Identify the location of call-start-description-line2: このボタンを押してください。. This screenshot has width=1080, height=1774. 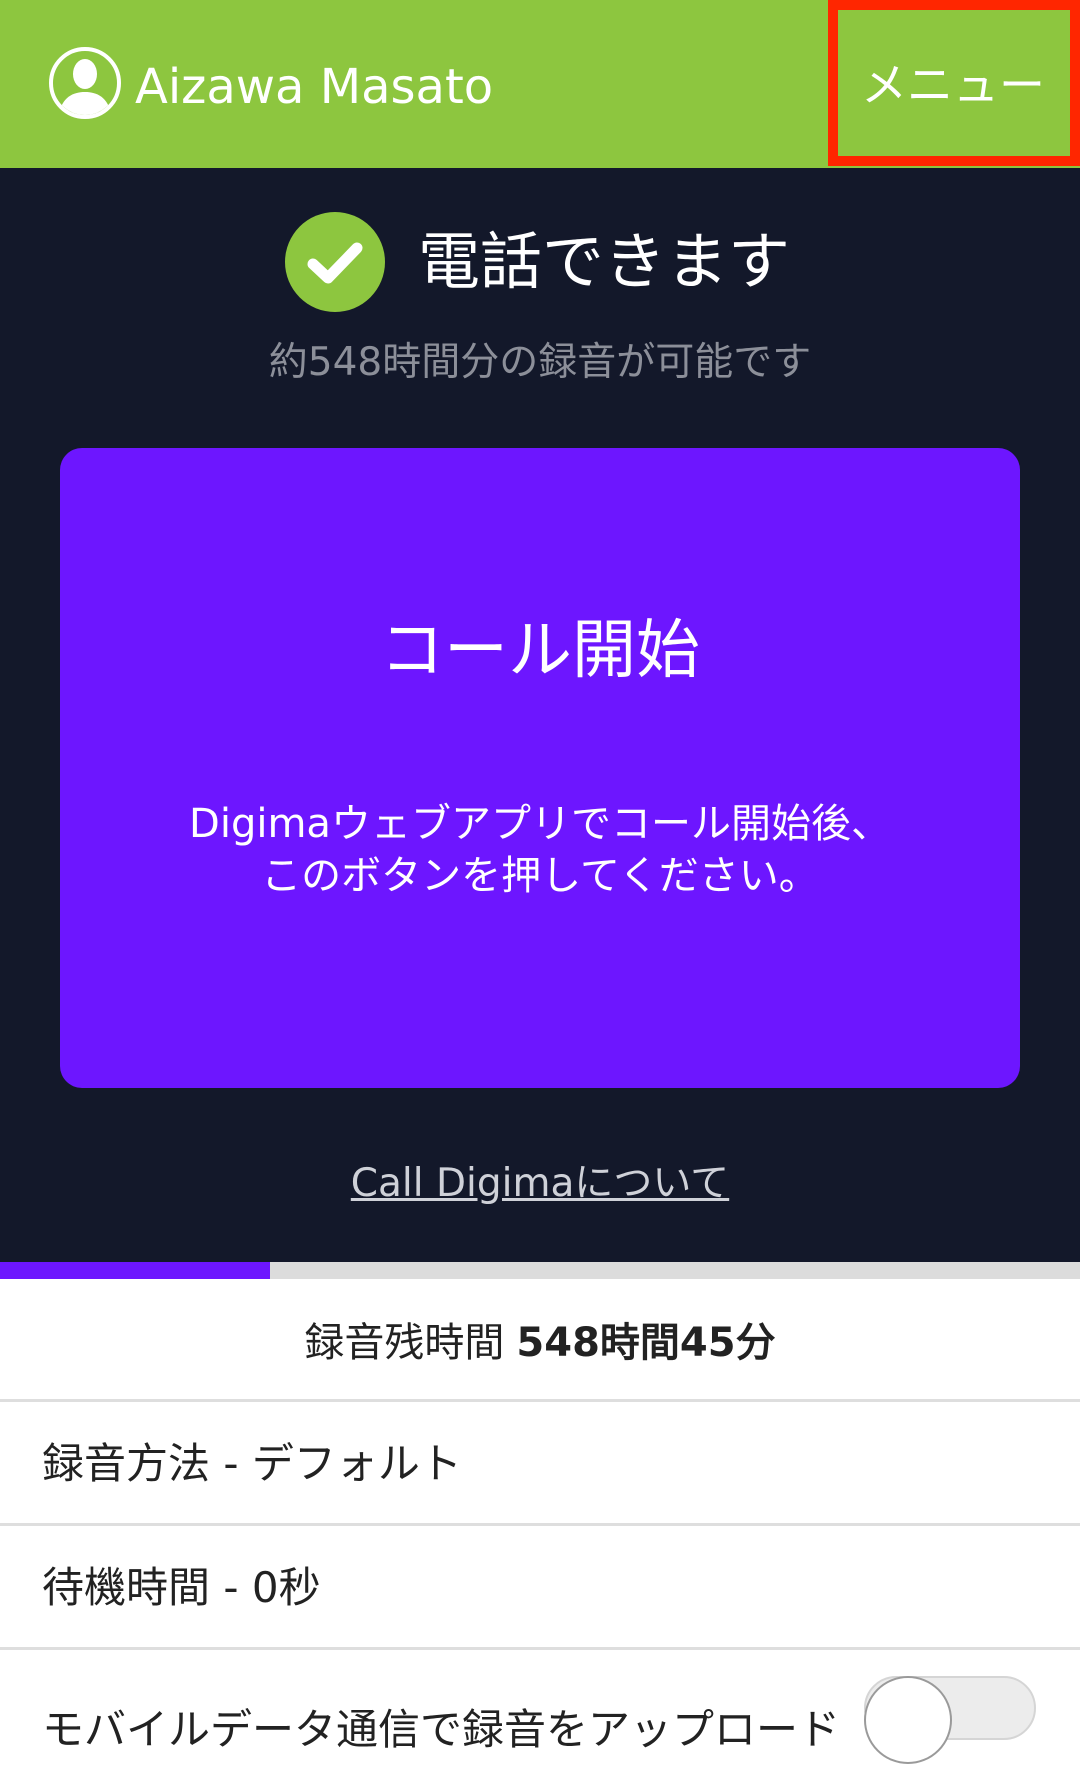
(540, 876).